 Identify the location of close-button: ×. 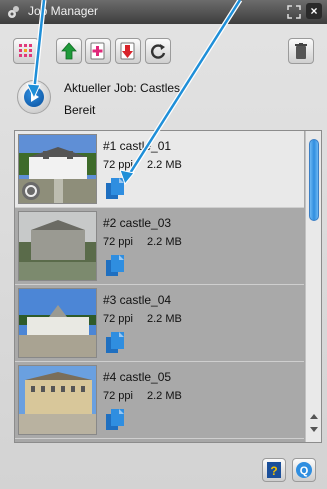
(314, 11).